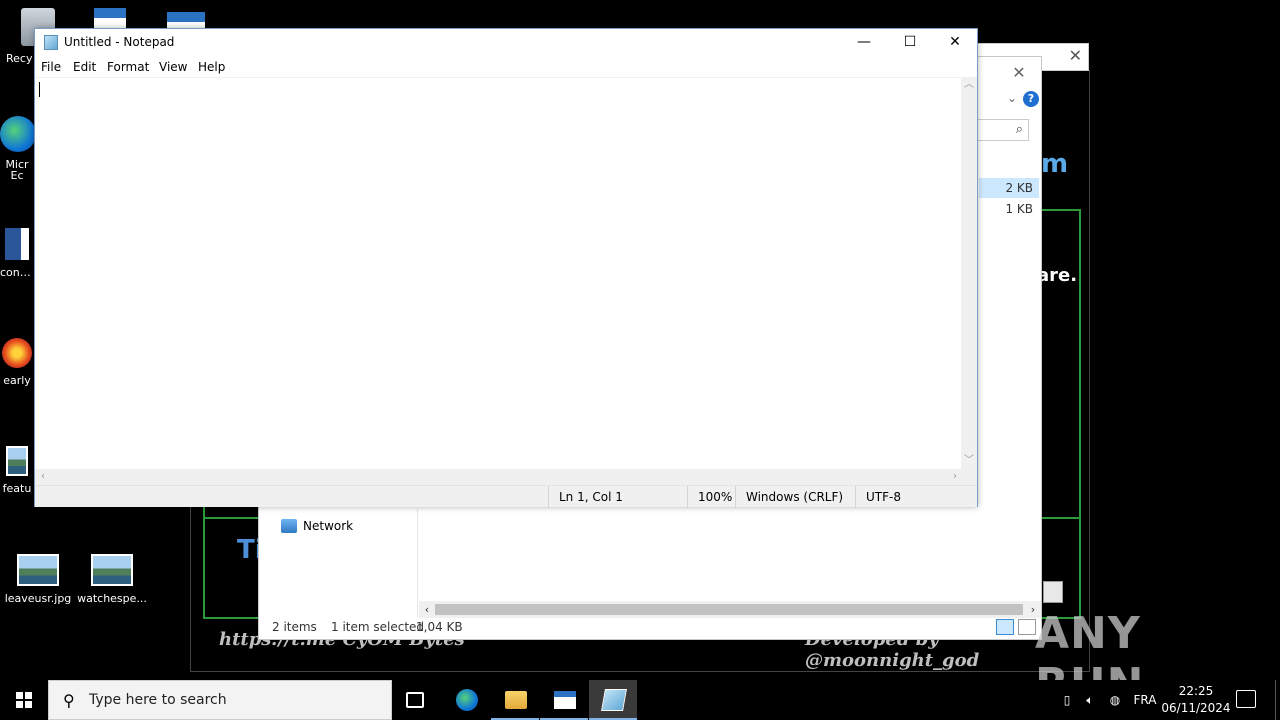  I want to click on app-title-fragment: m, so click(1055, 164).